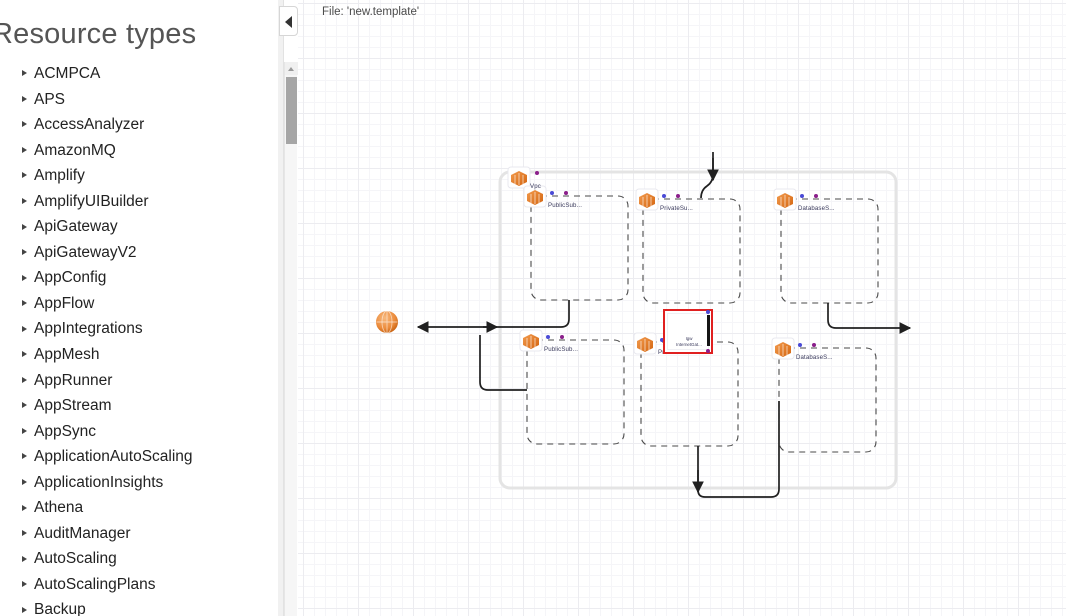 Image resolution: width=1066 pixels, height=616 pixels. Describe the element at coordinates (288, 21) in the screenshot. I see `collapse-panel-button` at that location.